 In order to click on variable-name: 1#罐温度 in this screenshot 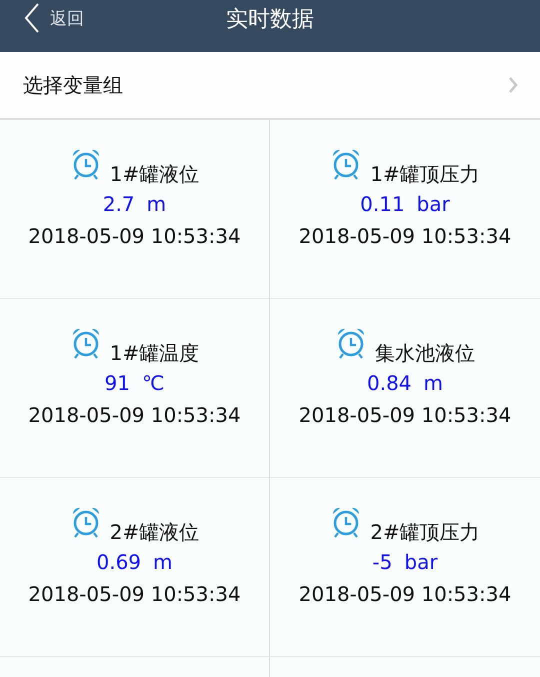, I will do `click(155, 353)`.